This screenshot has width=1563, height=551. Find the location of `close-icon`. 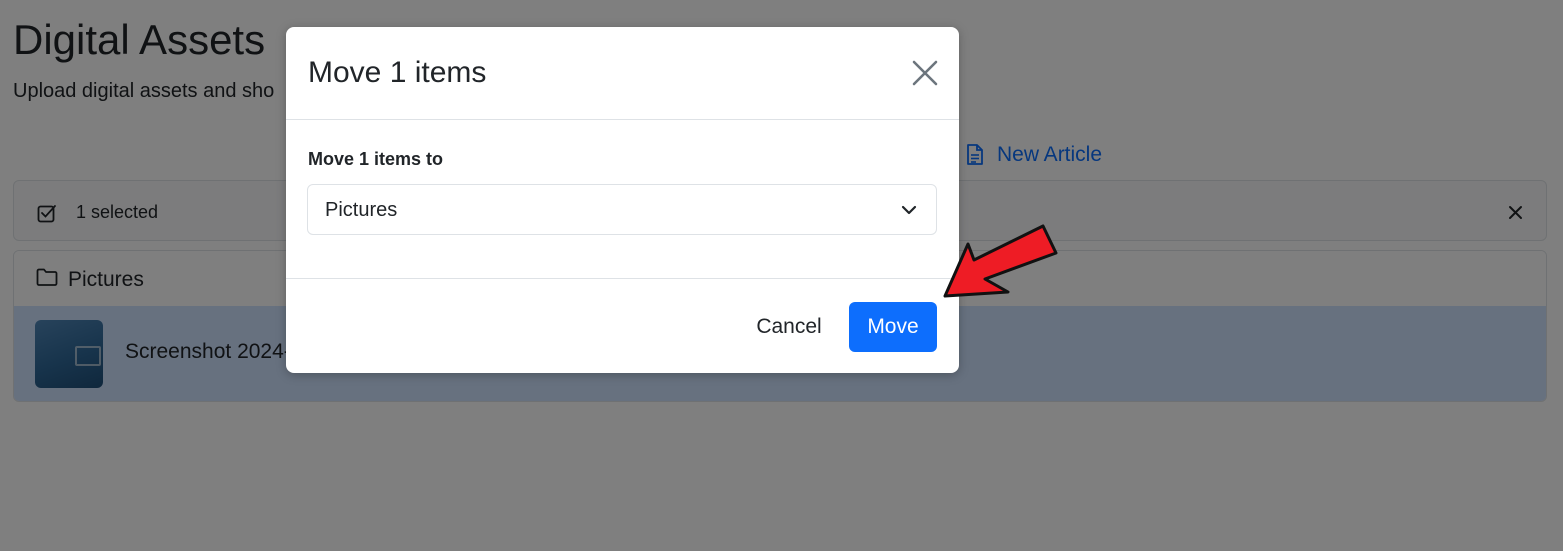

close-icon is located at coordinates (925, 73).